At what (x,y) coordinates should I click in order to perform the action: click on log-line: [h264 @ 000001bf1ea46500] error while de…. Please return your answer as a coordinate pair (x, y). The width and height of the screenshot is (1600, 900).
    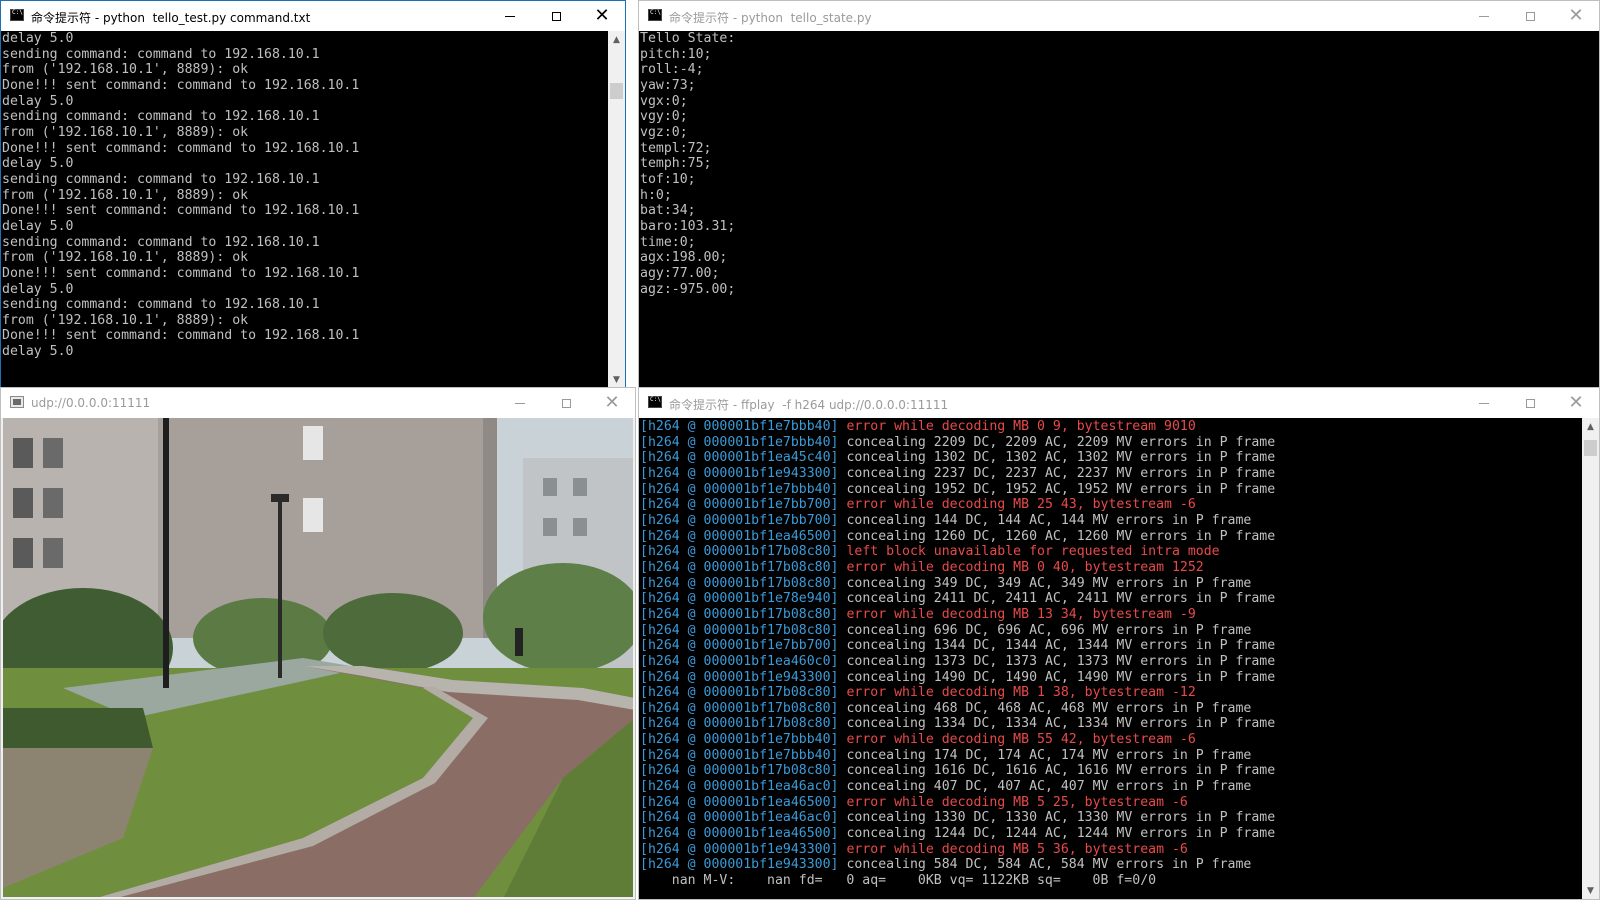
    Looking at the image, I should click on (957, 803).